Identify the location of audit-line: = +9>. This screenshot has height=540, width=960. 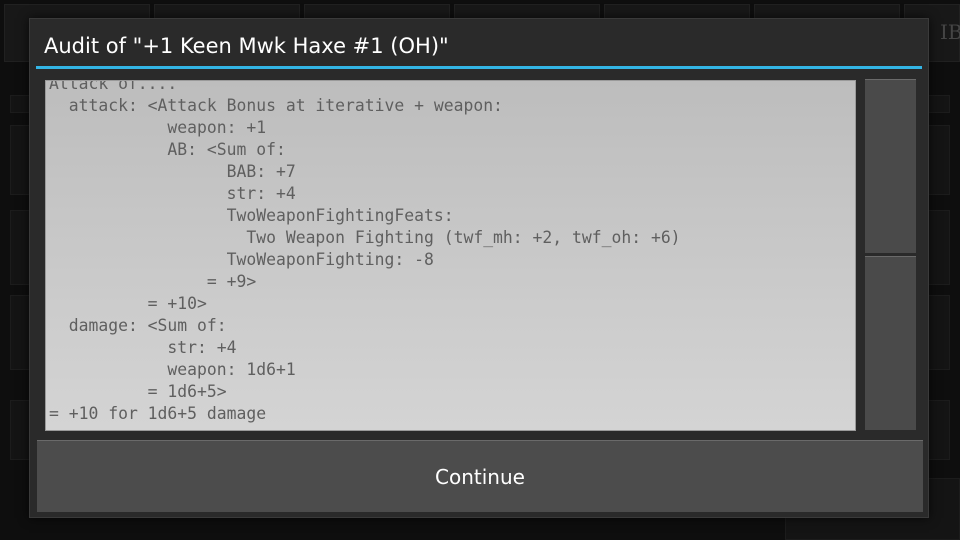
(153, 281).